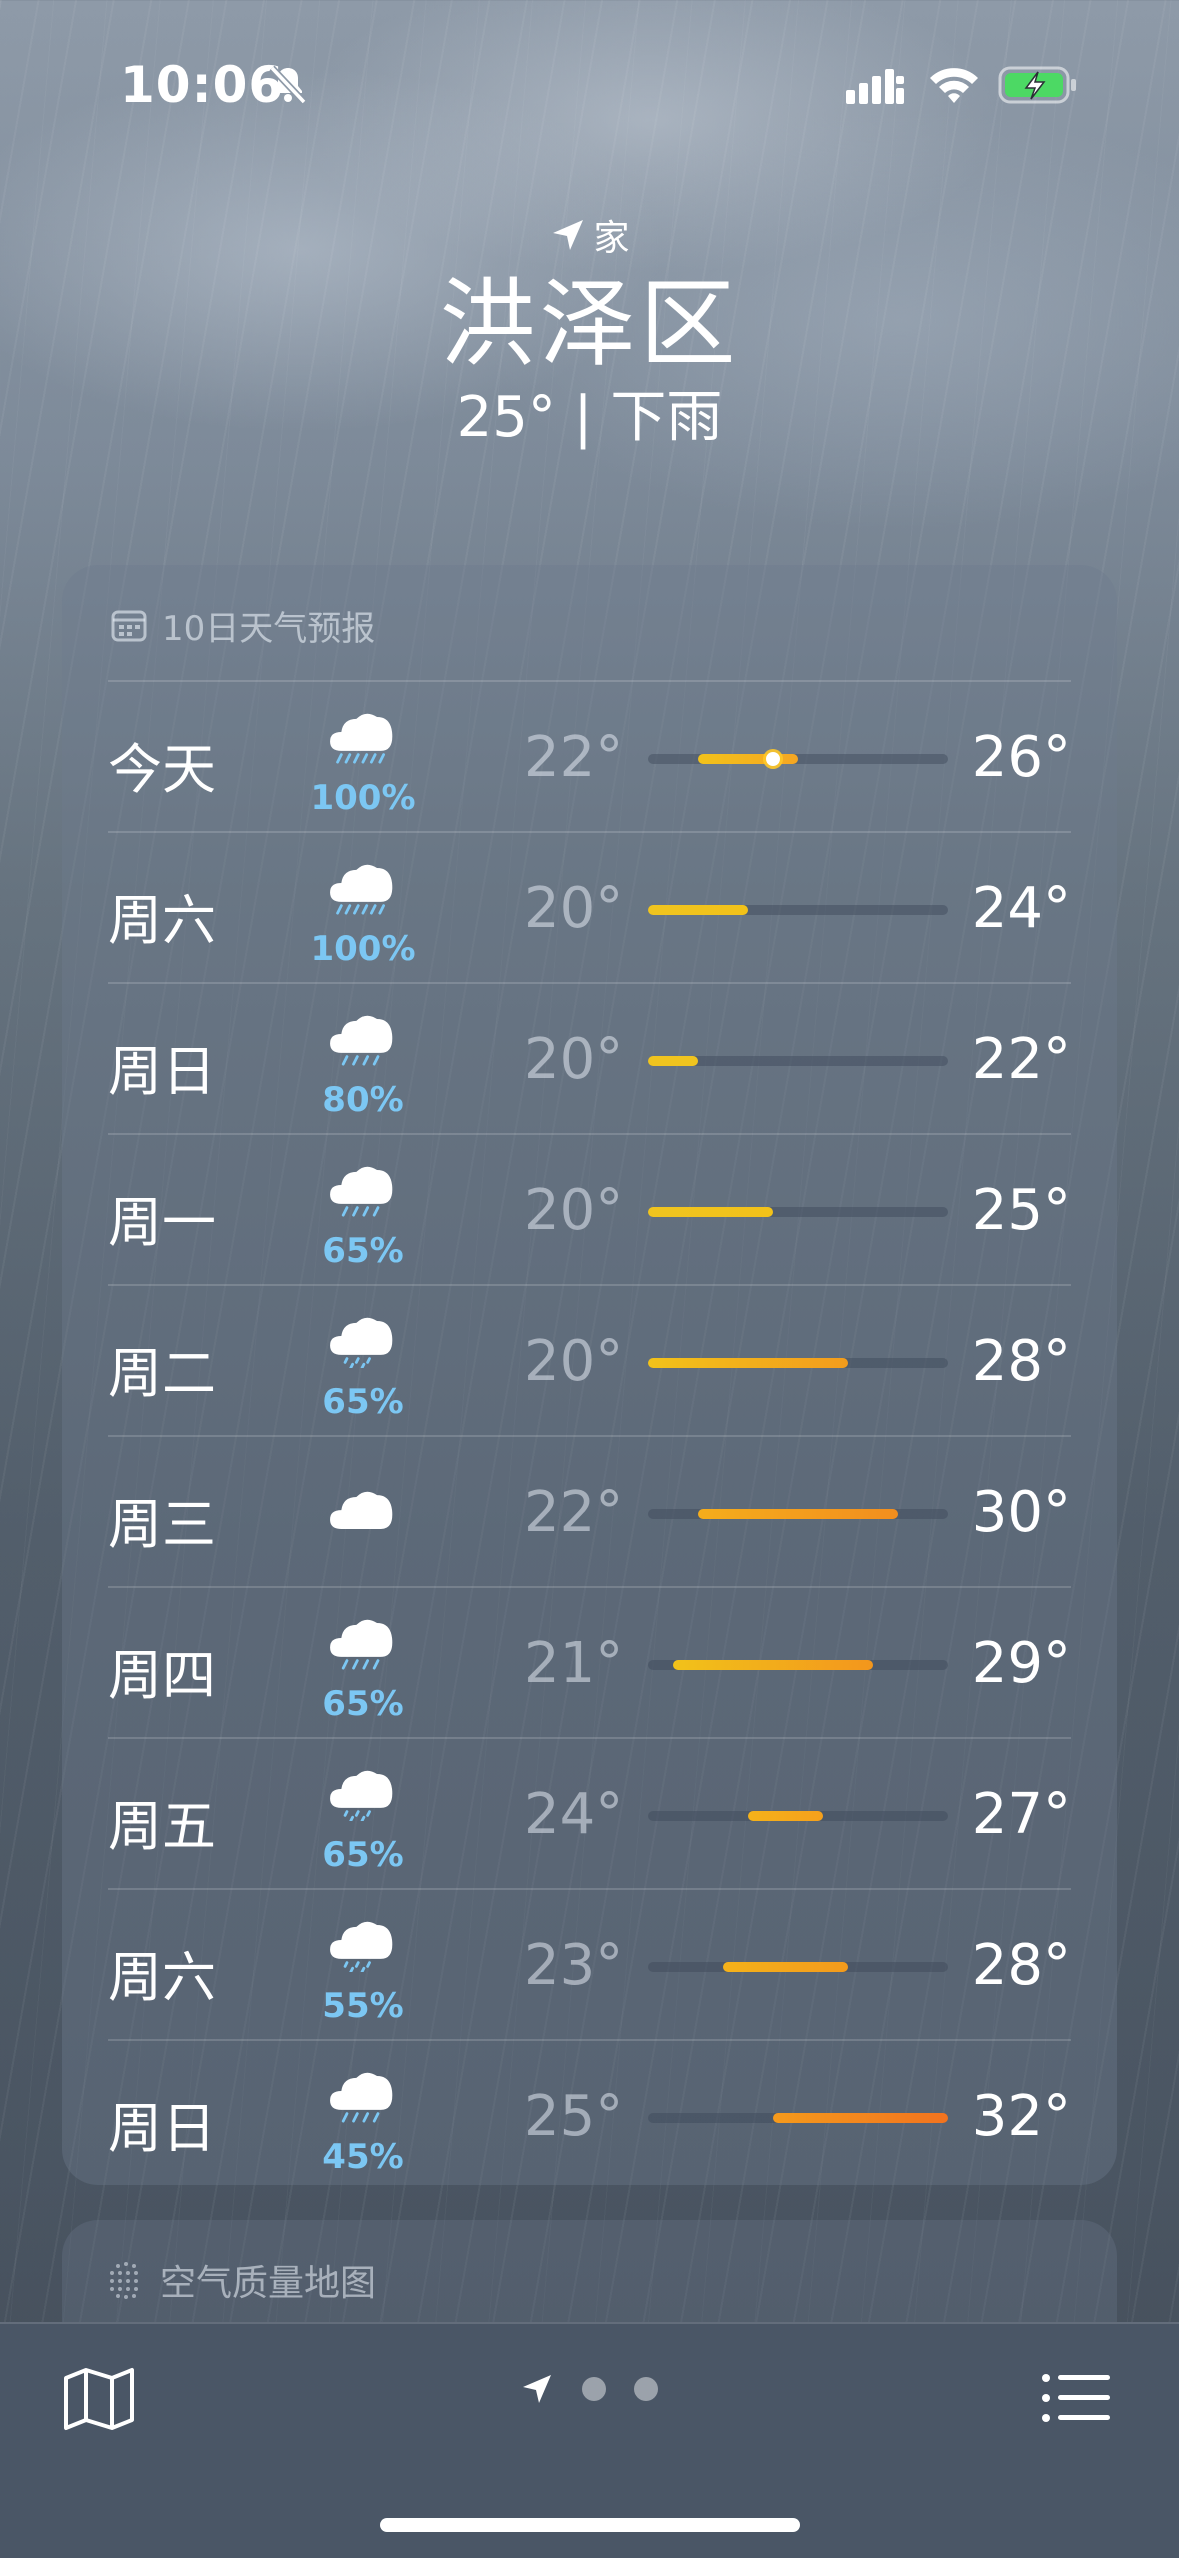  Describe the element at coordinates (875, 86) in the screenshot. I see `cellular-signal-icon` at that location.